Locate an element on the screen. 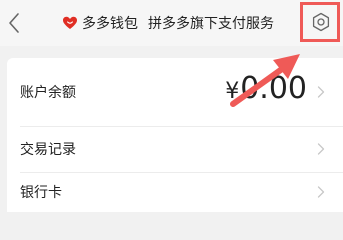 This screenshot has height=240, width=343. wallet-brand: 多多钱包 拼多多旗下支付服务 is located at coordinates (168, 23).